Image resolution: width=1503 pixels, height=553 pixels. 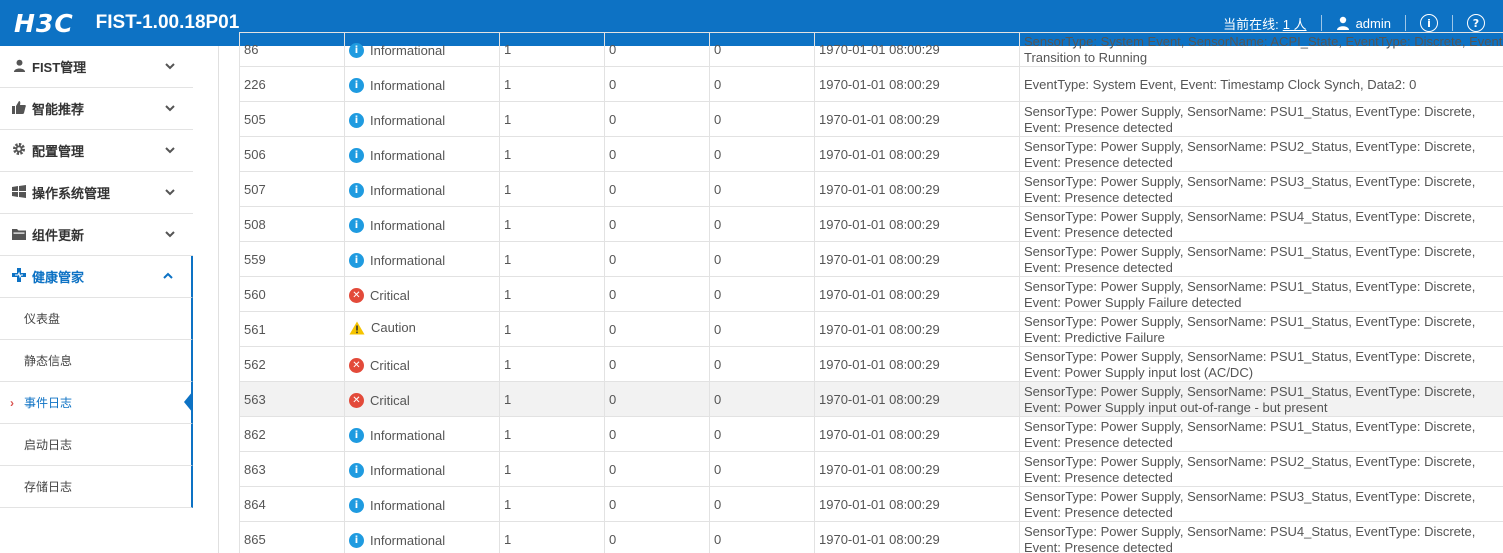 I want to click on sidebar-sub-storage-log: 存储日志, so click(x=96, y=487).